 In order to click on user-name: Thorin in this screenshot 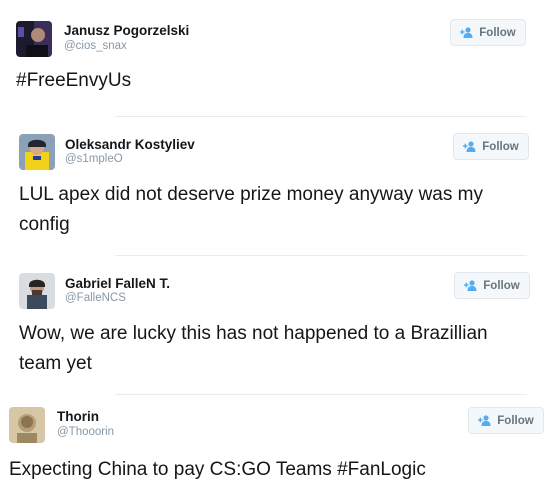, I will do `click(78, 416)`.